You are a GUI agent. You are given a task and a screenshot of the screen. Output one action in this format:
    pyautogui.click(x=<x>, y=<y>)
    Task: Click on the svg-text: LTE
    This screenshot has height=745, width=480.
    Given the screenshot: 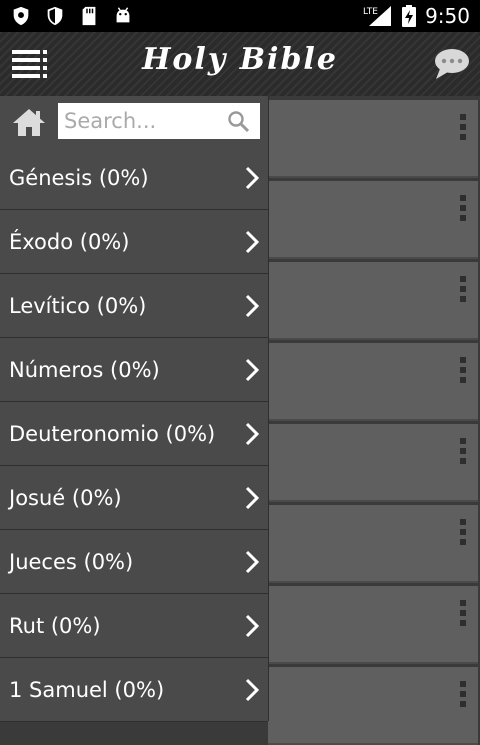 What is the action you would take?
    pyautogui.click(x=370, y=12)
    